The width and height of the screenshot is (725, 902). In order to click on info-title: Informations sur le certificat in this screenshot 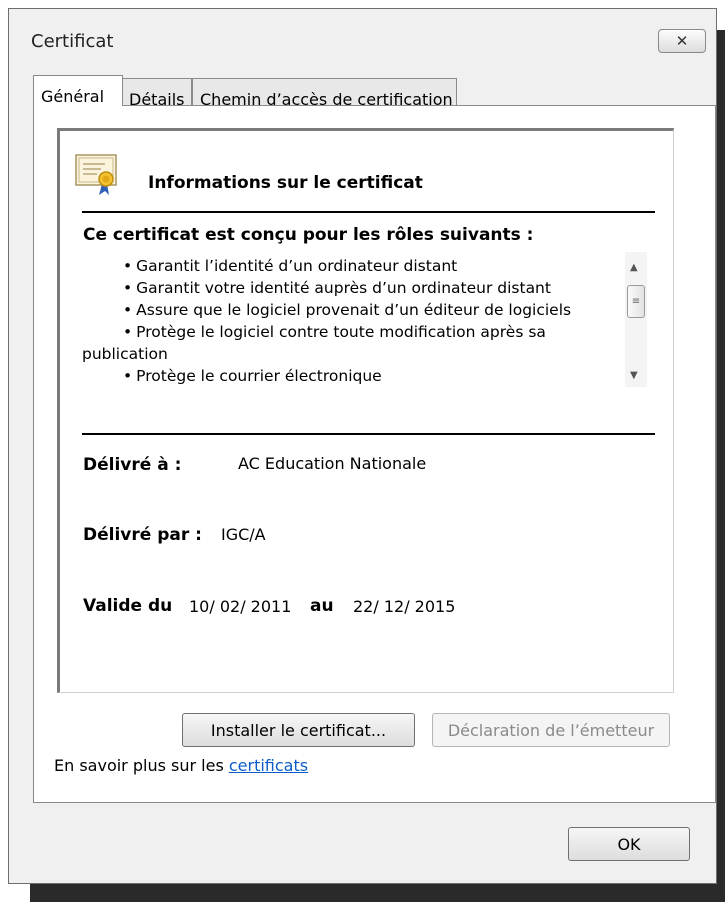, I will do `click(285, 183)`.